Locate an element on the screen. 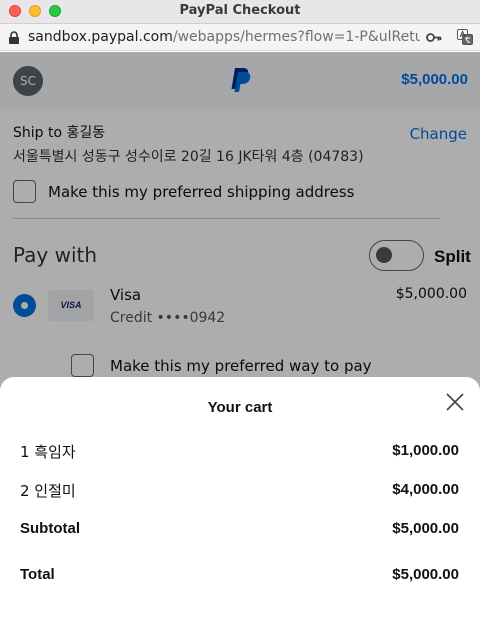 Image resolution: width=480 pixels, height=620 pixels. cart-title: Your cart is located at coordinates (240, 407).